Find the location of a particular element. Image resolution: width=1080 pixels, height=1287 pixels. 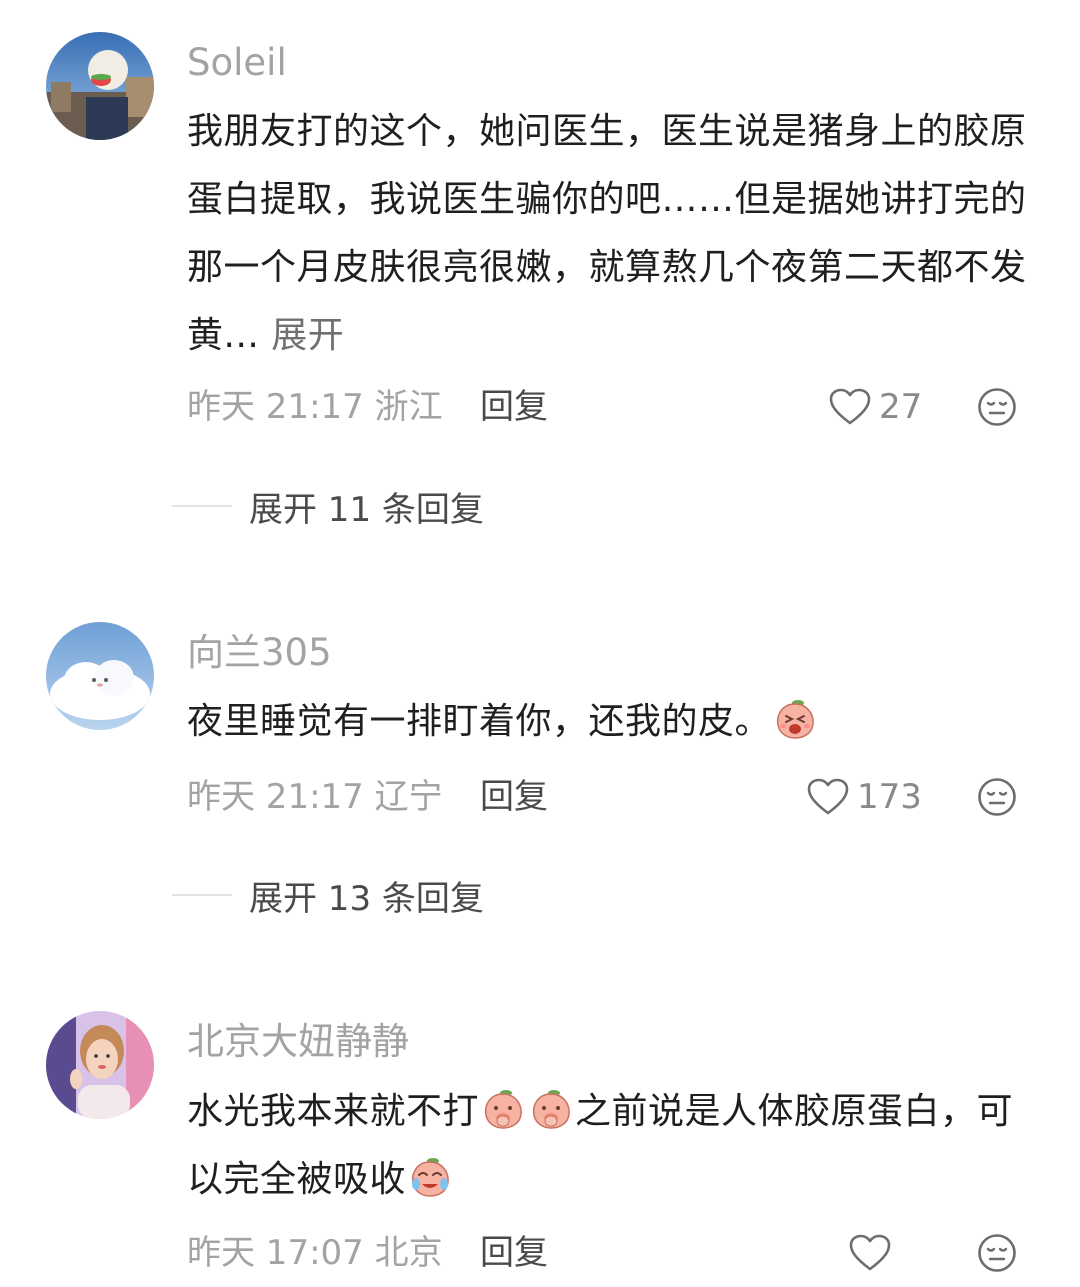

timestamp-location: 昨天 17:07 北京 is located at coordinates (315, 1253).